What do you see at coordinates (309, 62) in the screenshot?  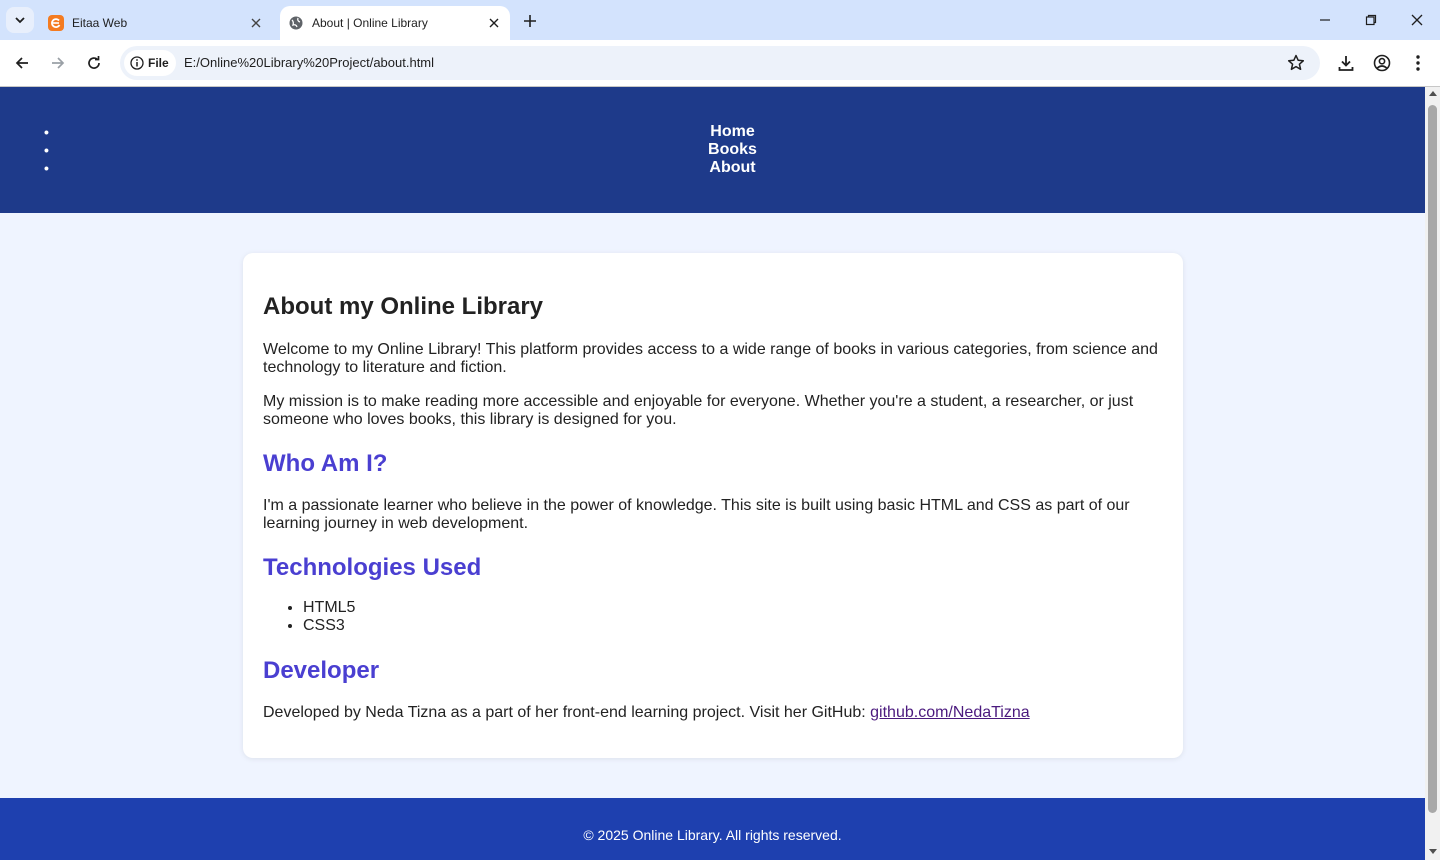 I see `url-text: E:/Online%20Library%20Project/about.html` at bounding box center [309, 62].